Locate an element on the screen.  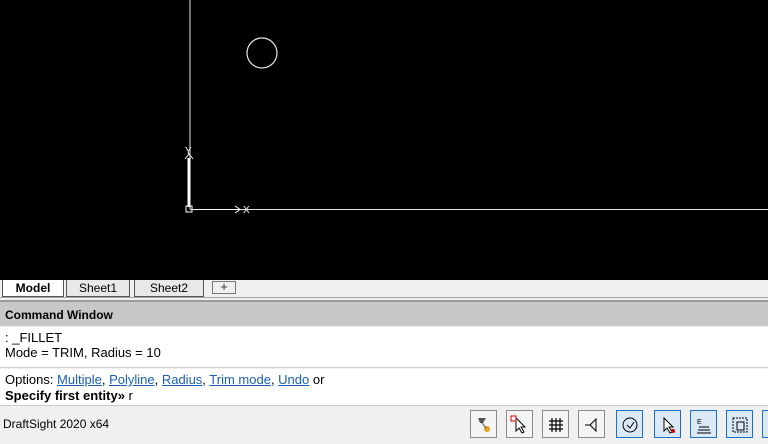
grid-button is located at coordinates (555, 424).